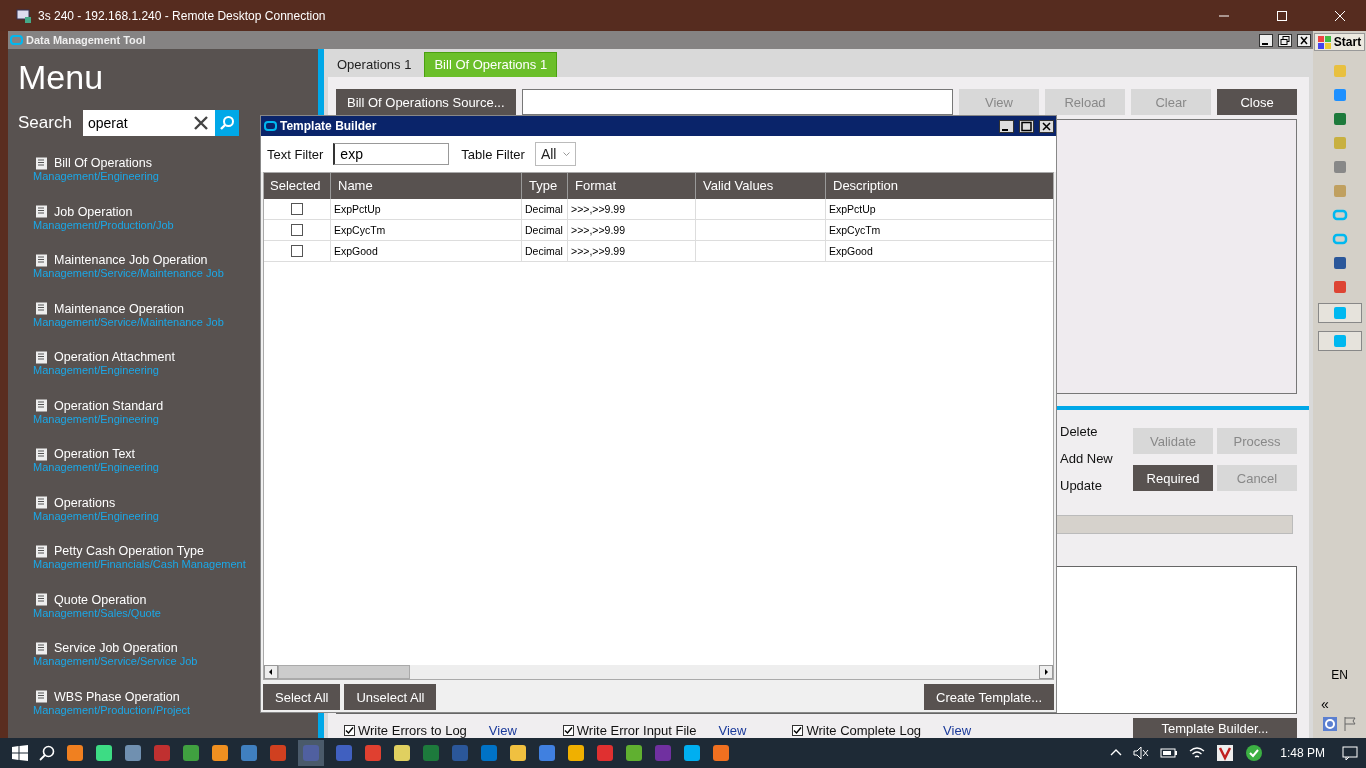  I want to click on monitor-icon, so click(24, 15).